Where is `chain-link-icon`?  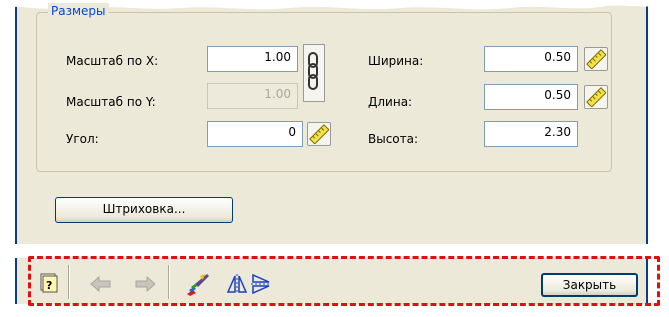 chain-link-icon is located at coordinates (313, 71).